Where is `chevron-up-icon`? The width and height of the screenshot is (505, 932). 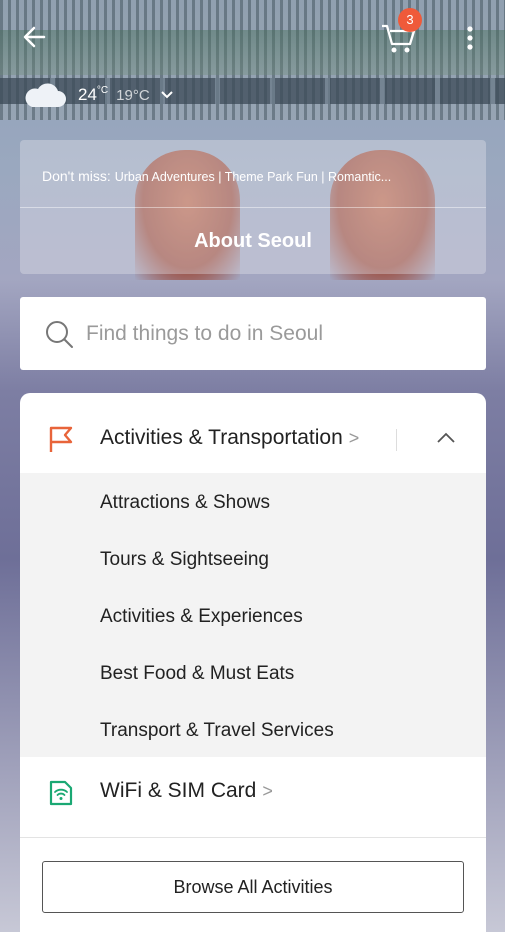 chevron-up-icon is located at coordinates (446, 438).